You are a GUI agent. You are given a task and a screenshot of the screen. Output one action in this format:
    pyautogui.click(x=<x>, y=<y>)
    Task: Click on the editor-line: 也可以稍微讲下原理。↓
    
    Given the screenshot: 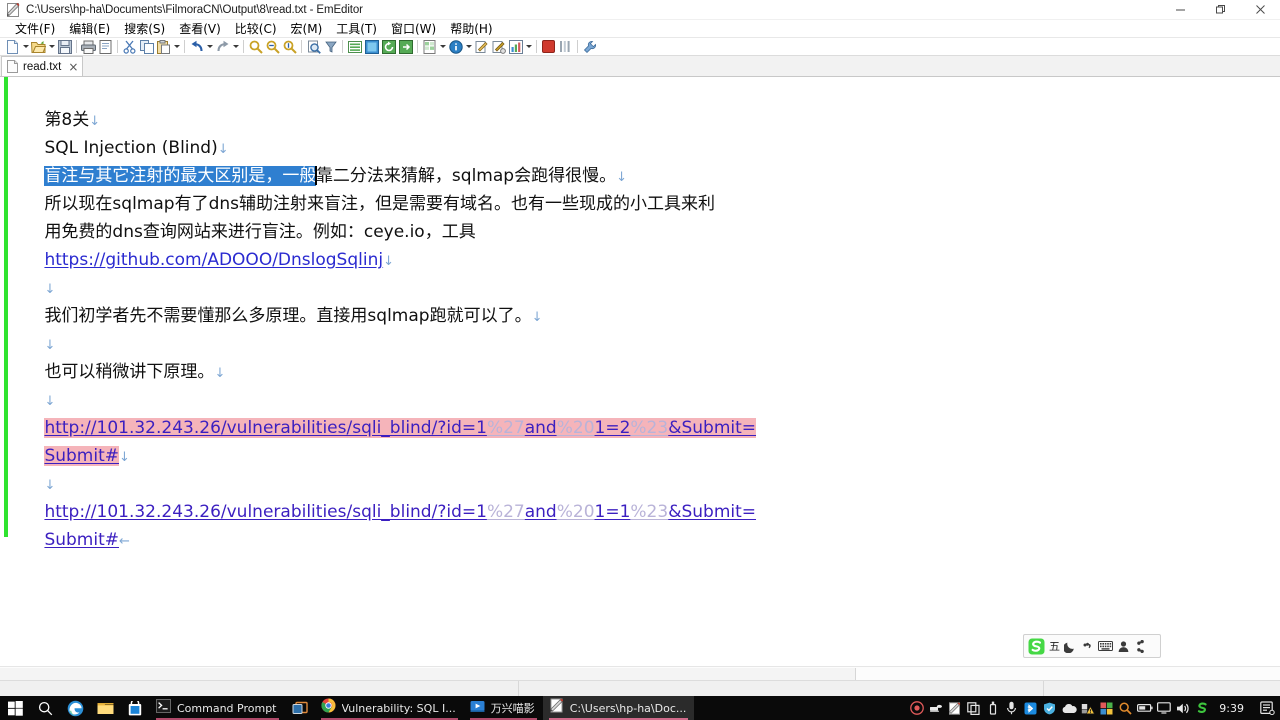 What is the action you would take?
    pyautogui.click(x=646, y=356)
    